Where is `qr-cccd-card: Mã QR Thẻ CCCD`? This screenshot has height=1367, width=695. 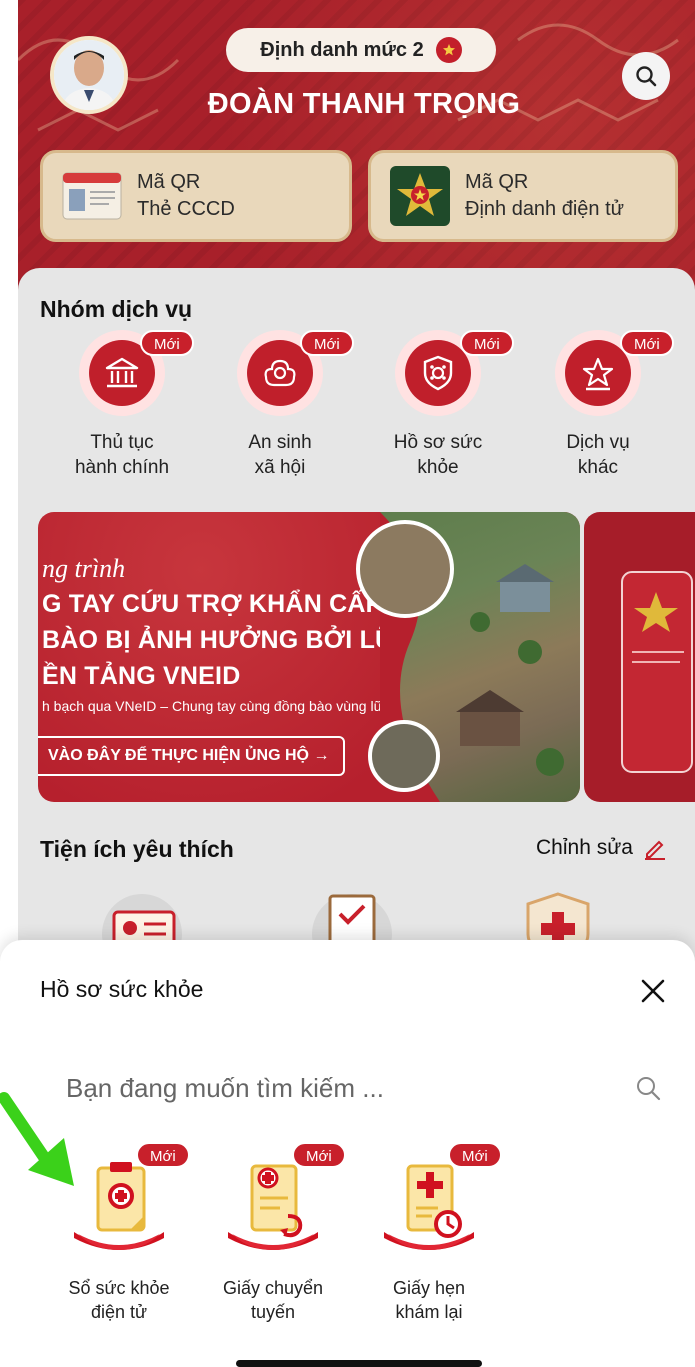 qr-cccd-card: Mã QR Thẻ CCCD is located at coordinates (196, 196).